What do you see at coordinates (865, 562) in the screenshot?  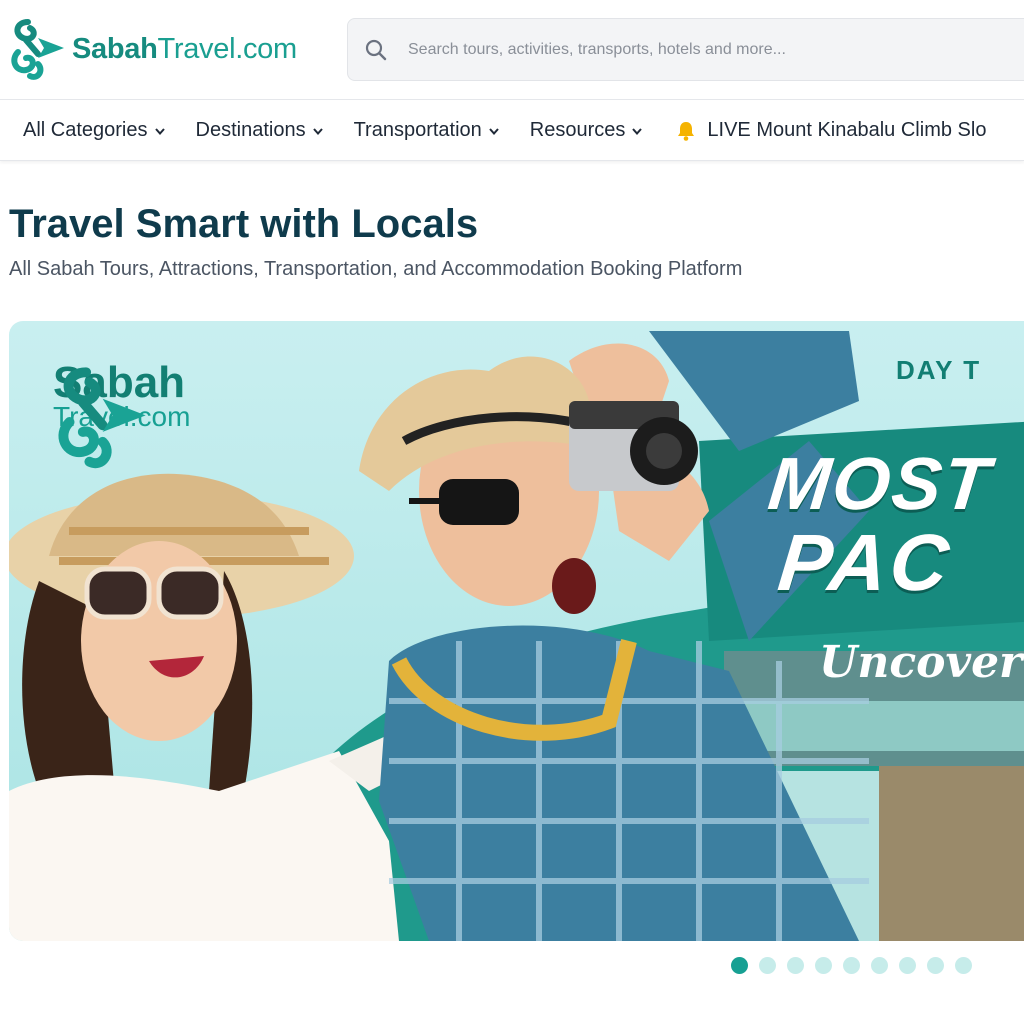 I see `banner-promo-big-2: PAC` at bounding box center [865, 562].